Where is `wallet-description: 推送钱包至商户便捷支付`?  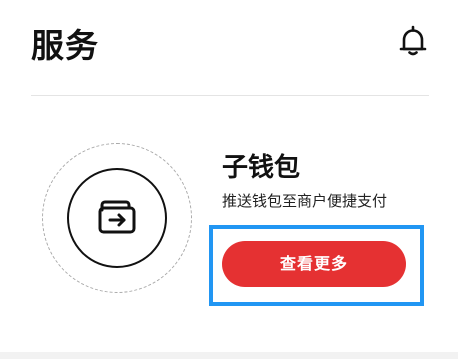
wallet-description: 推送钱包至商户便捷支付 is located at coordinates (305, 201).